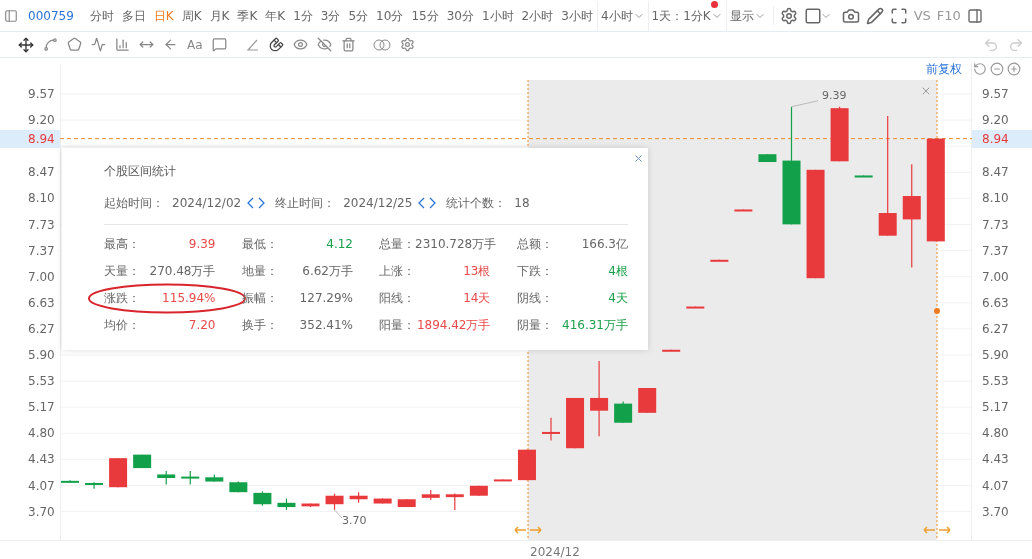  Describe the element at coordinates (133, 15) in the screenshot. I see `period-tab: 多日` at that location.